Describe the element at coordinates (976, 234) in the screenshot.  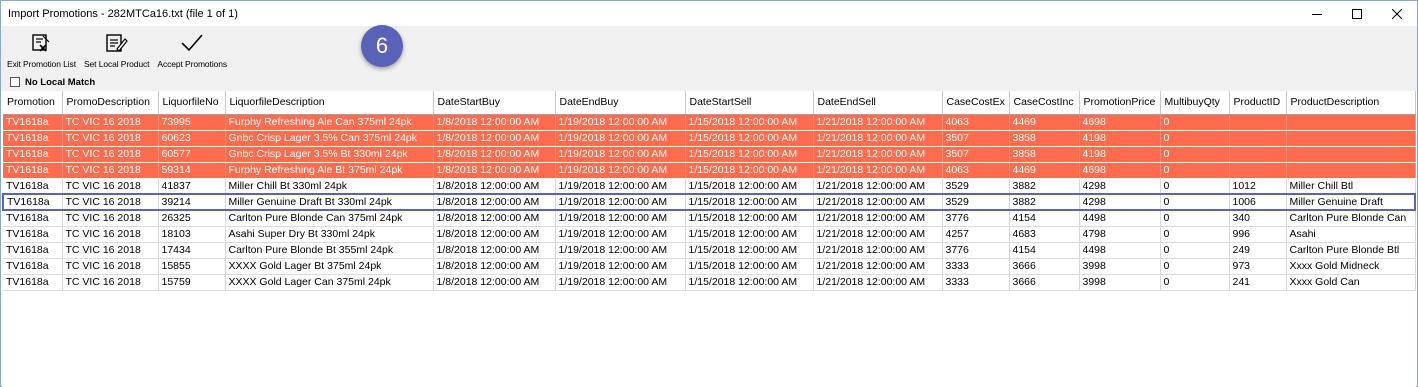
I see `cell-casecostex: 4257` at that location.